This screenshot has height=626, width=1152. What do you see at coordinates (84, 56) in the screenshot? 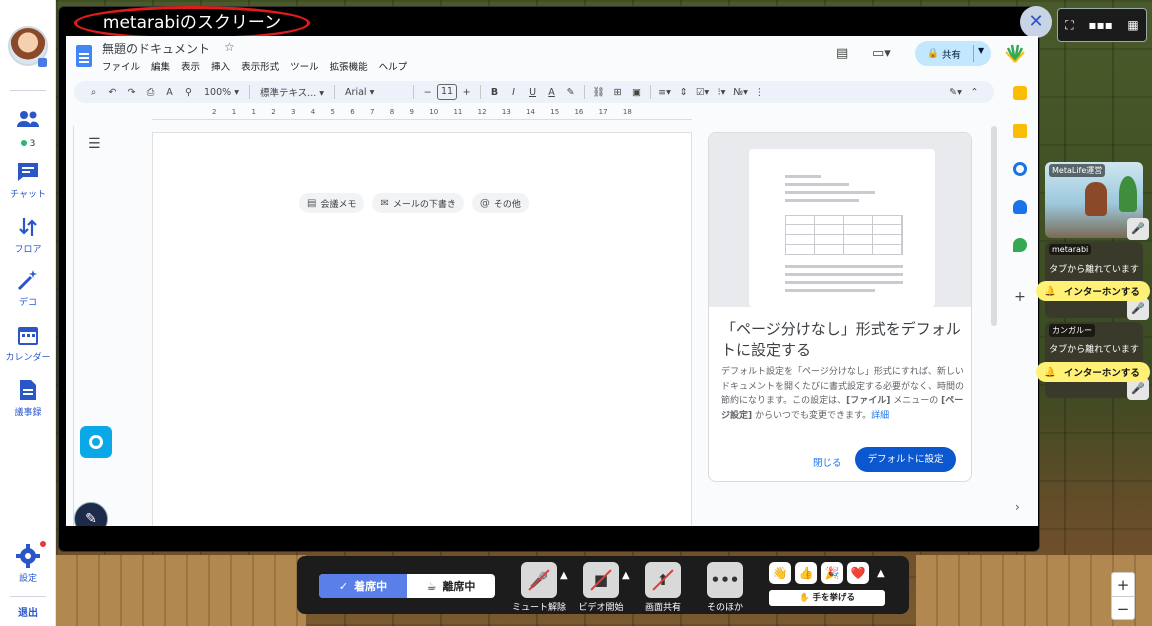
I see `docs-logo-icon` at bounding box center [84, 56].